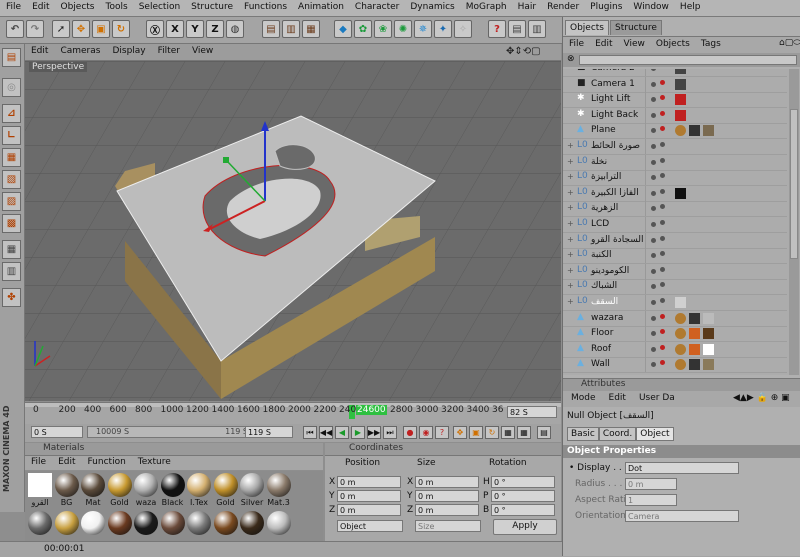  I want to click on object-row: + L0 الشباك, so click(675, 287).